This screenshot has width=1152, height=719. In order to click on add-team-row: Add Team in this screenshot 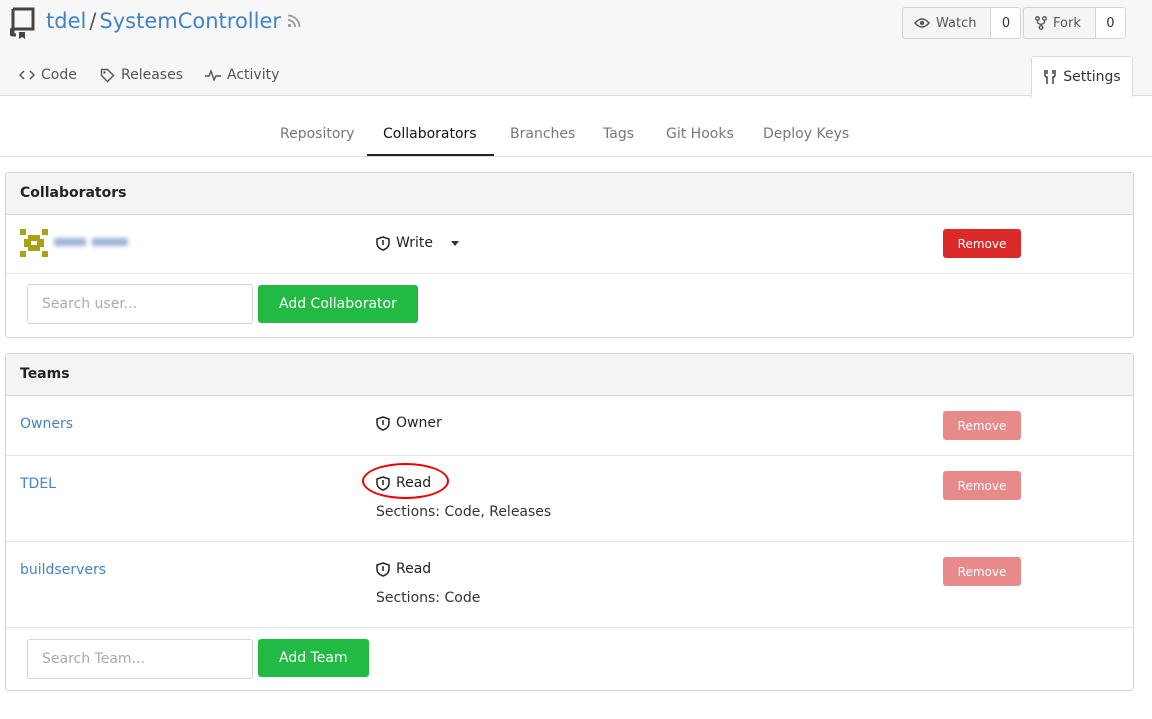, I will do `click(569, 659)`.